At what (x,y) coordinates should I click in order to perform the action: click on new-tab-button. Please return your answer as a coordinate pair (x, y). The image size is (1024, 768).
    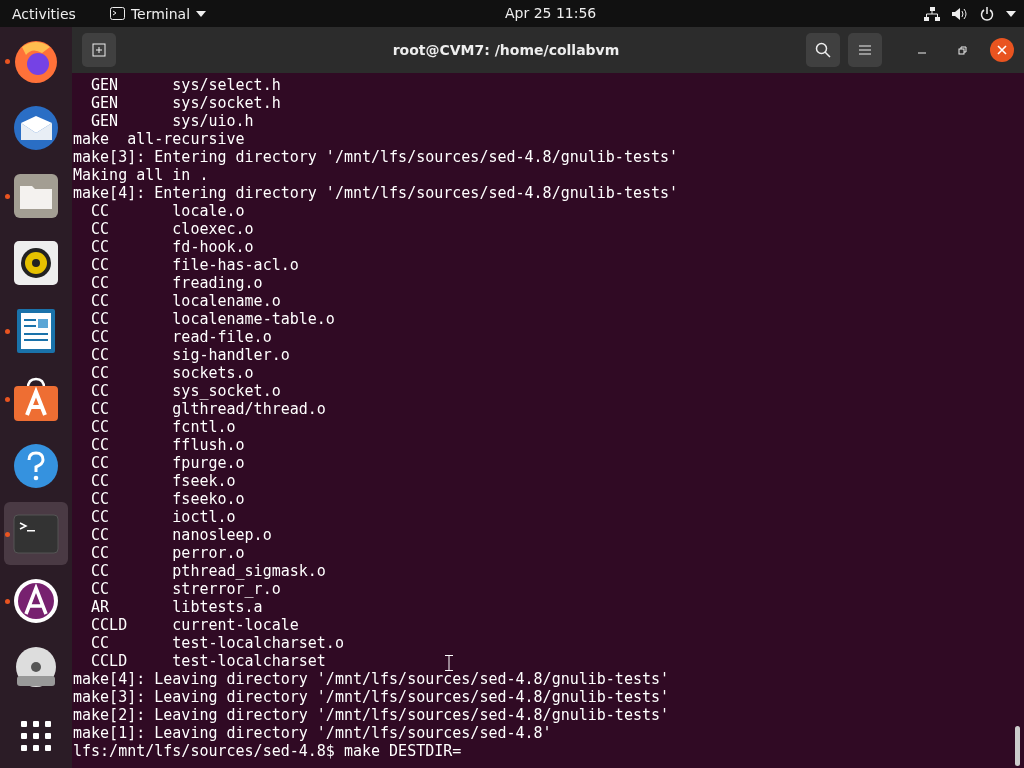
    Looking at the image, I should click on (99, 50).